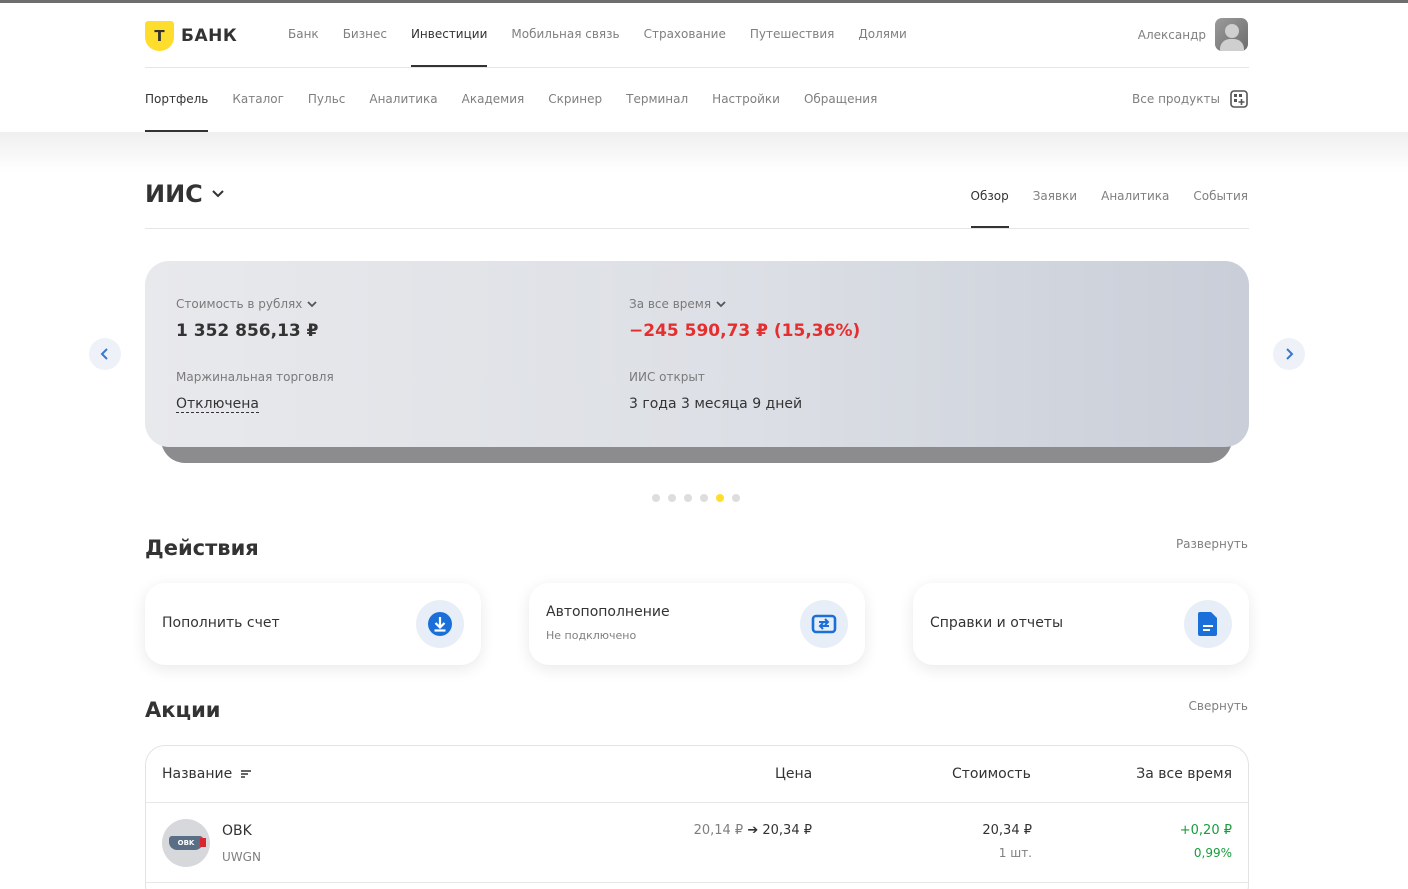 The height and width of the screenshot is (889, 1408). Describe the element at coordinates (657, 100) in the screenshot. I see `sub-nav-terminal: Терминал` at that location.